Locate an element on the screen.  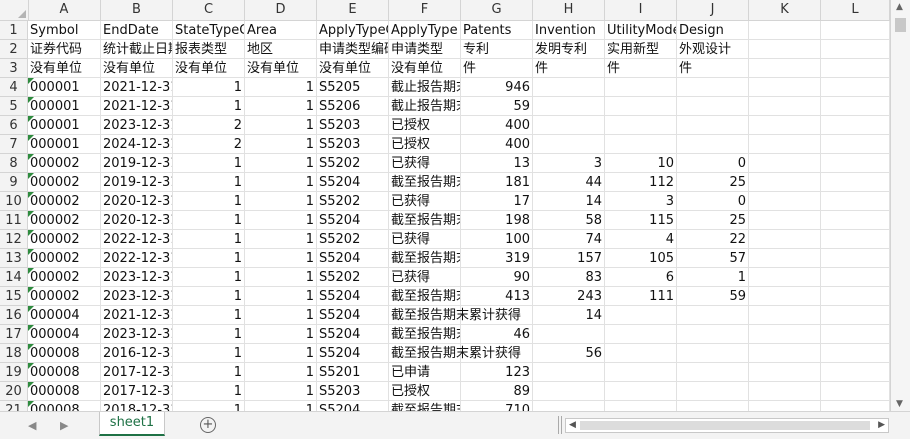
cell-h8: 3 is located at coordinates (569, 163).